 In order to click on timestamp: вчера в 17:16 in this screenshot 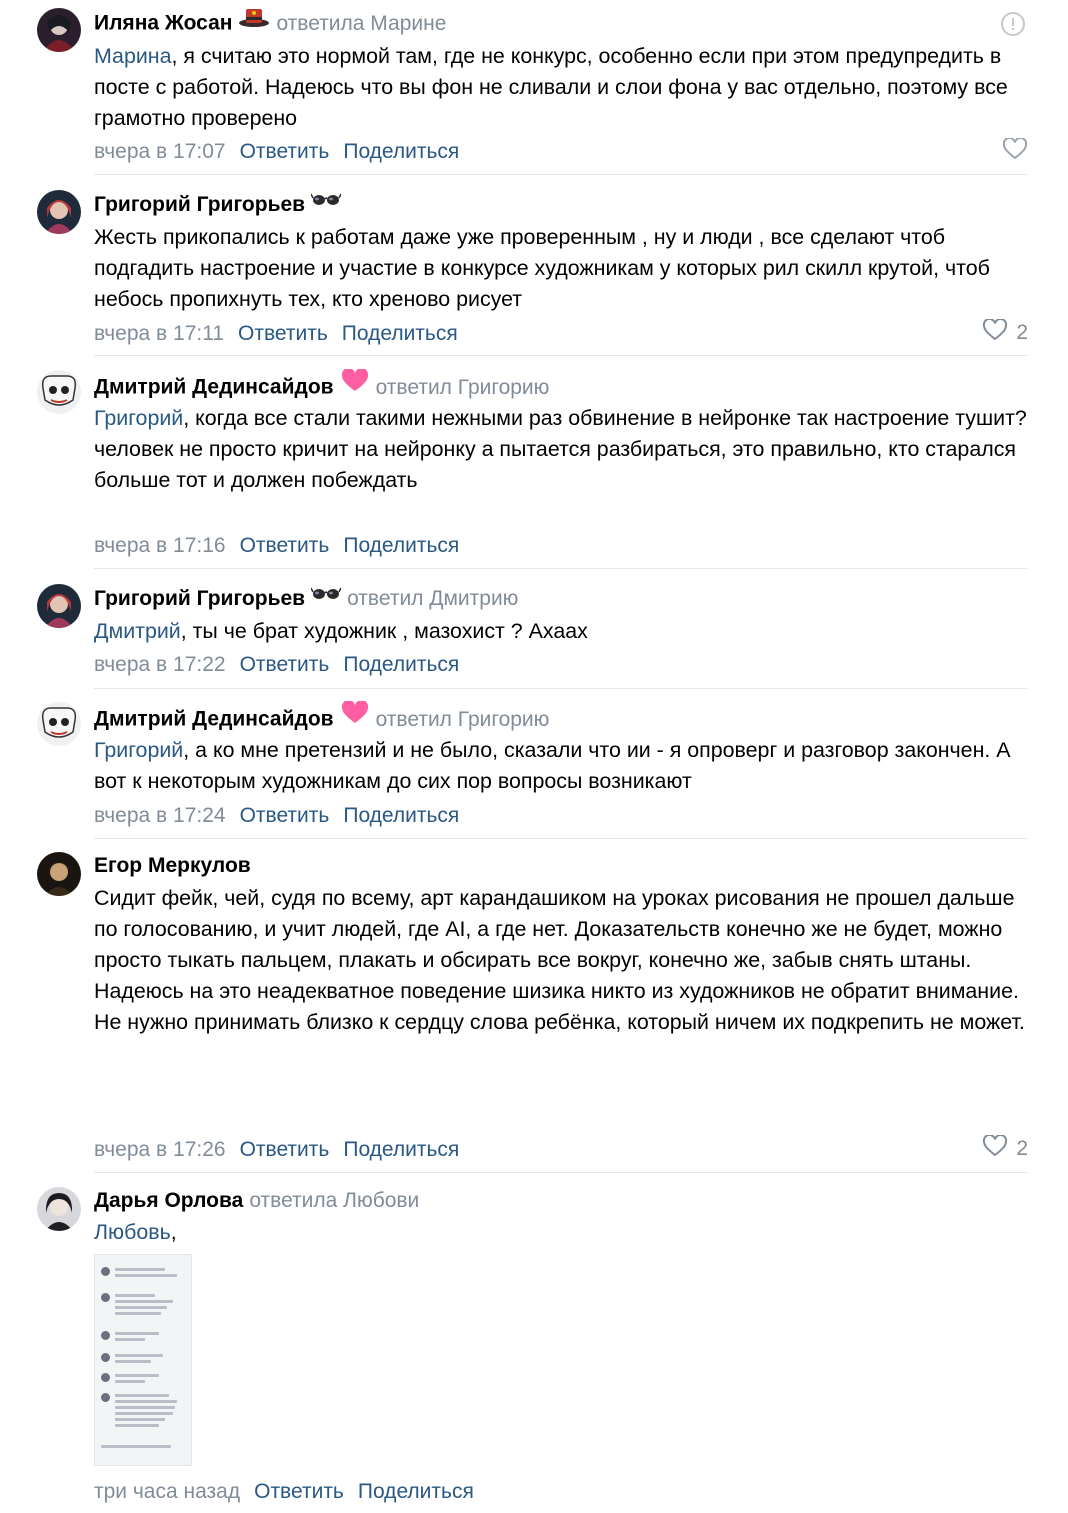, I will do `click(160, 545)`.